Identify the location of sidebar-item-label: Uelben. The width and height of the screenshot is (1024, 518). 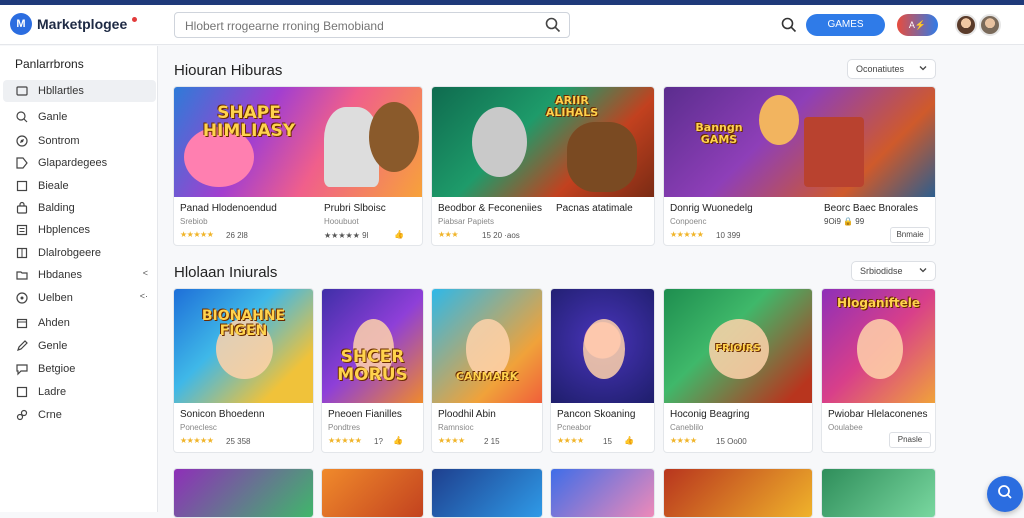
(55, 298).